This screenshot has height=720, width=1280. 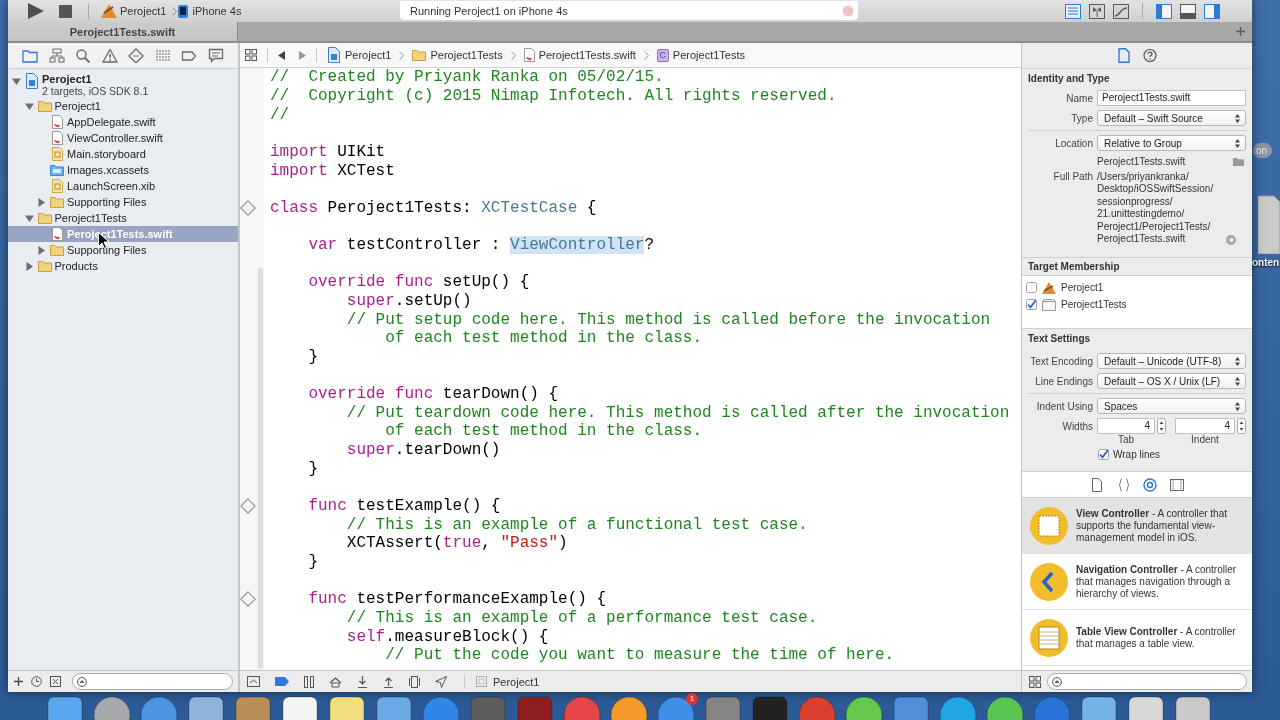 I want to click on indent-using-popup: Spaces, so click(x=1171, y=406).